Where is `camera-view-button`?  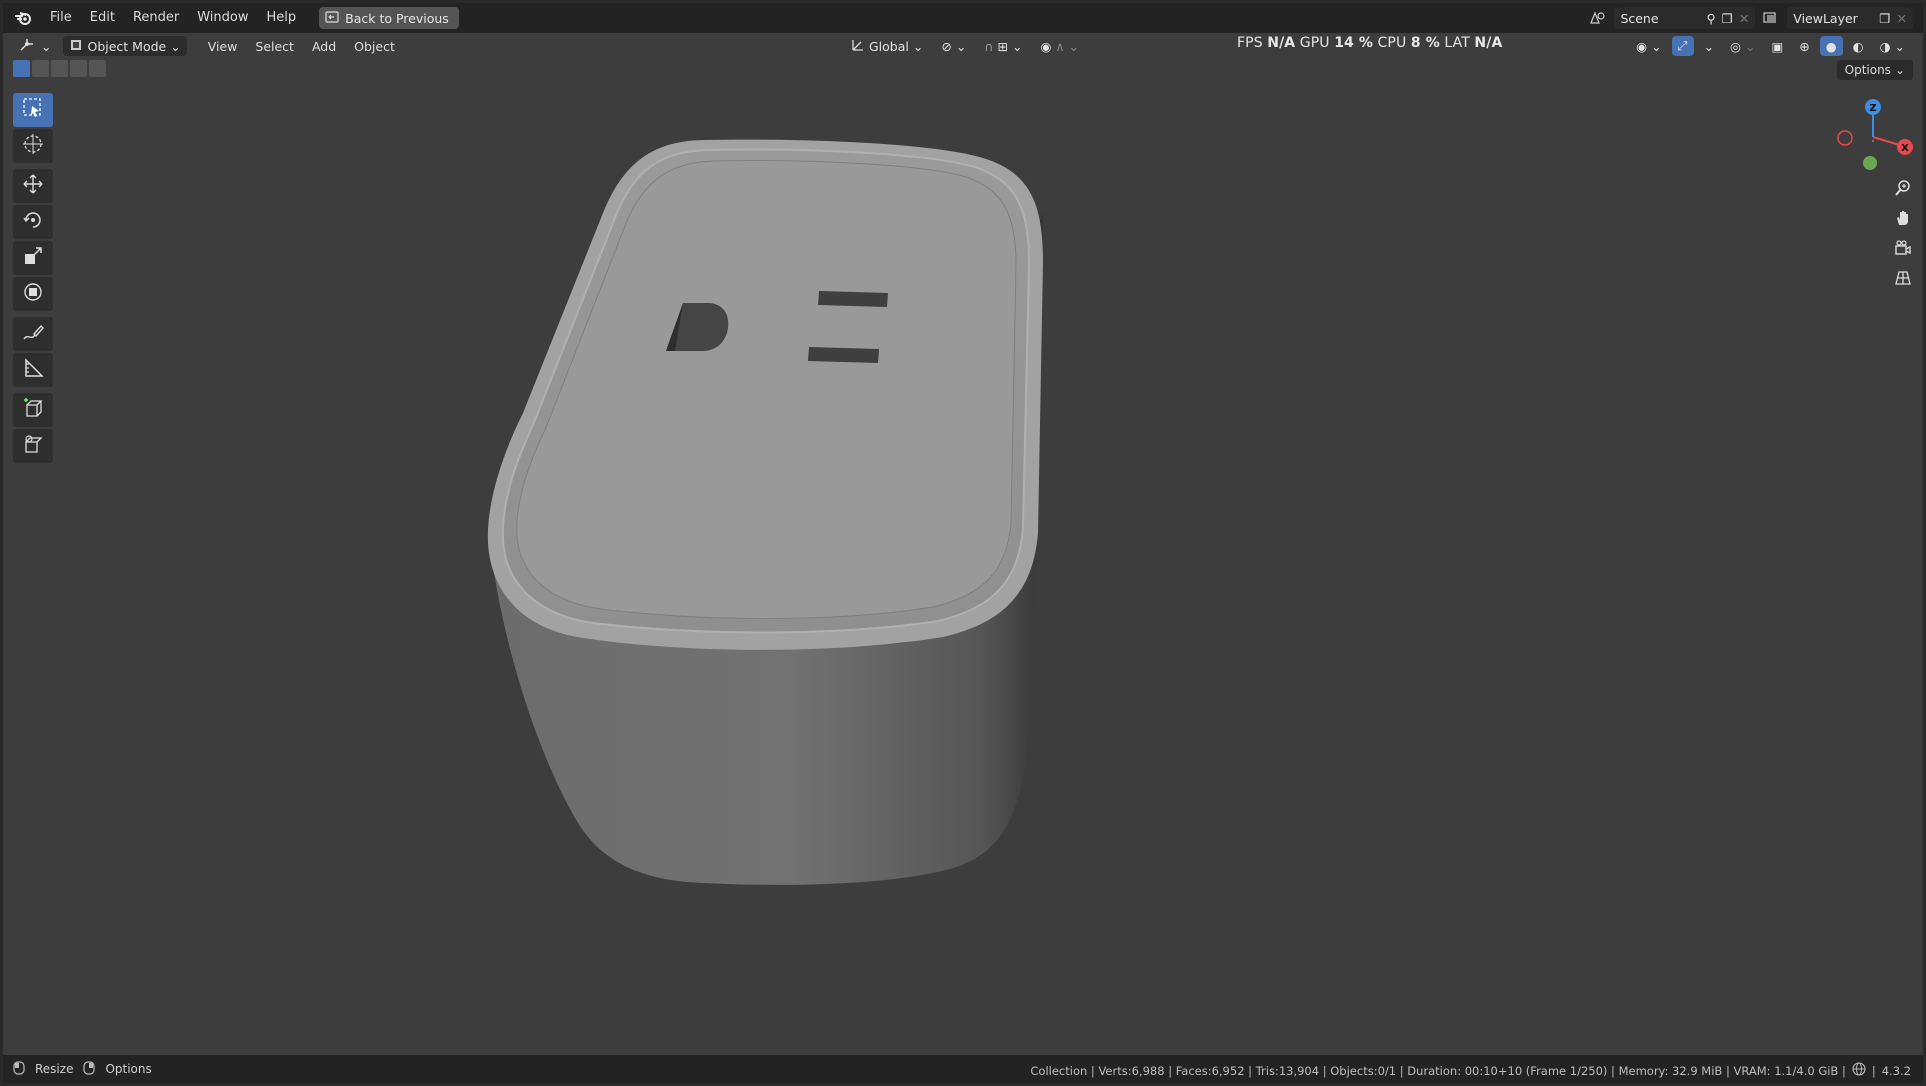 camera-view-button is located at coordinates (1903, 250).